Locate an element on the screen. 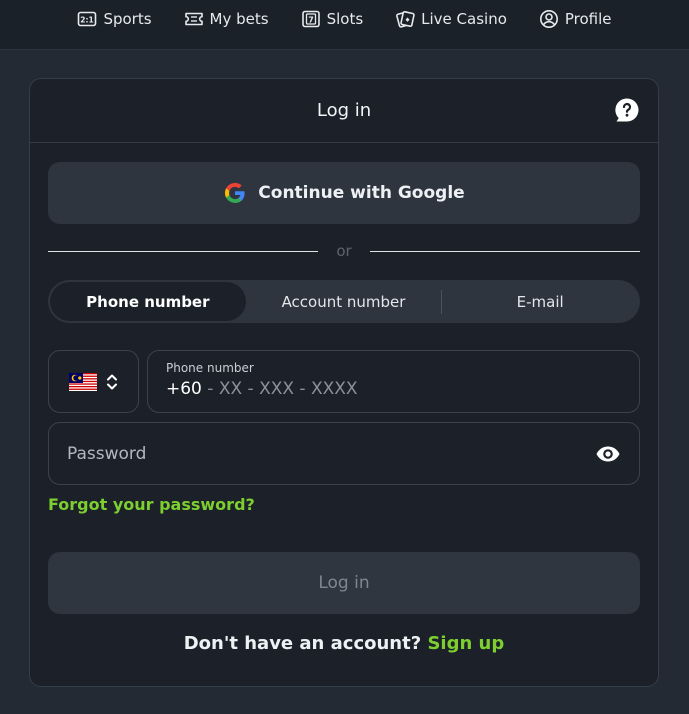 This screenshot has height=714, width=689. nav-item-my-bets: My bets is located at coordinates (226, 19).